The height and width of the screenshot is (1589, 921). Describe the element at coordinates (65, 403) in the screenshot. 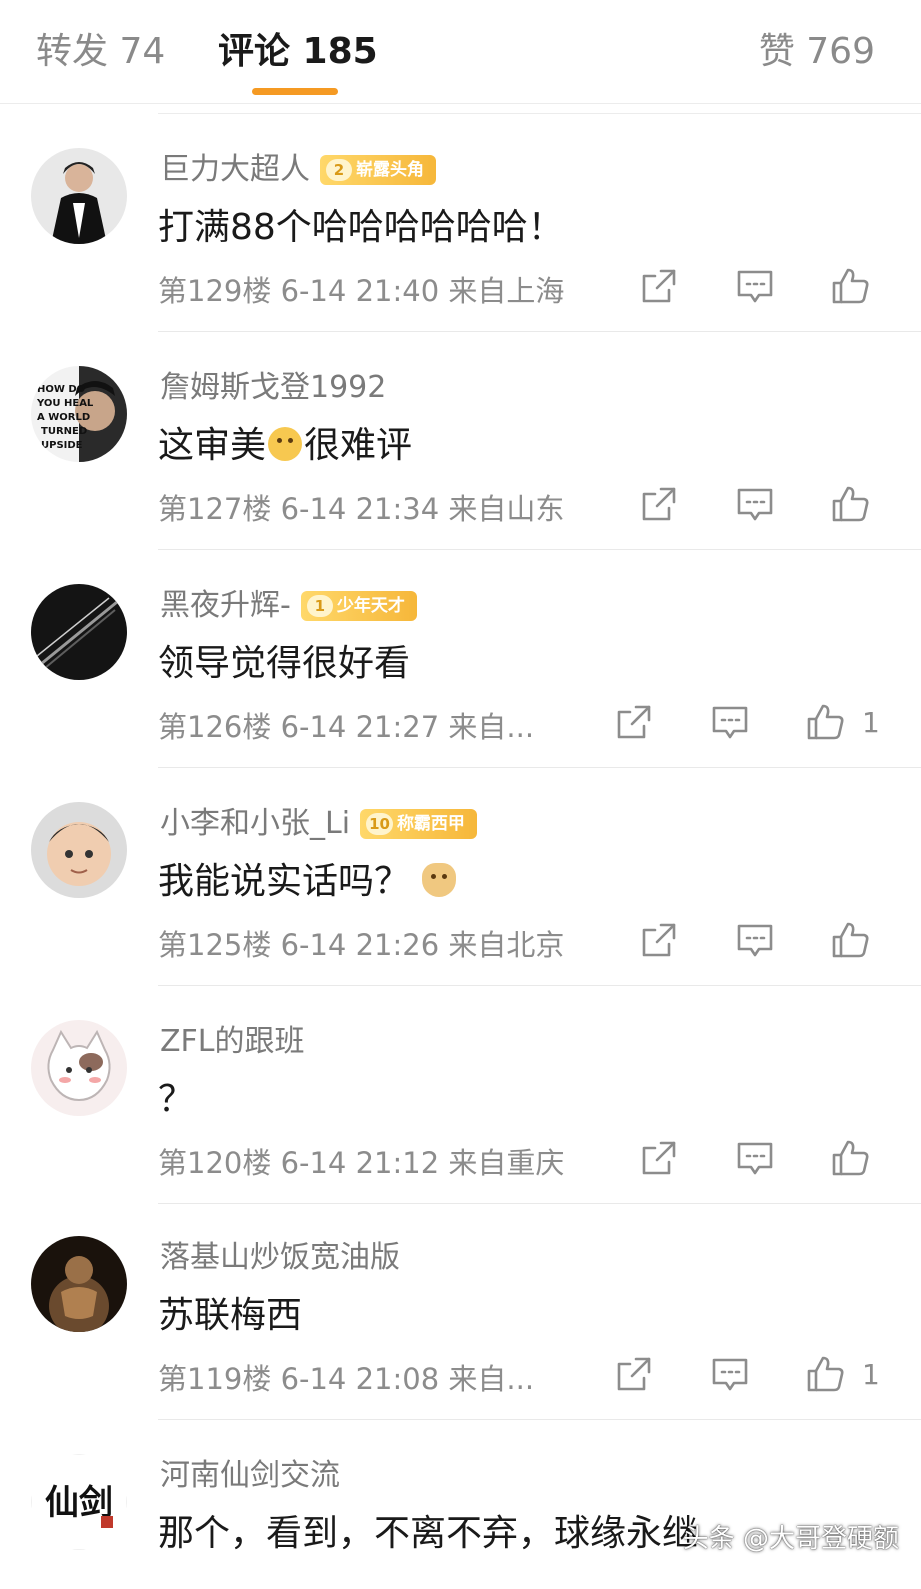

I see `svg-text: YOU HEAL` at that location.